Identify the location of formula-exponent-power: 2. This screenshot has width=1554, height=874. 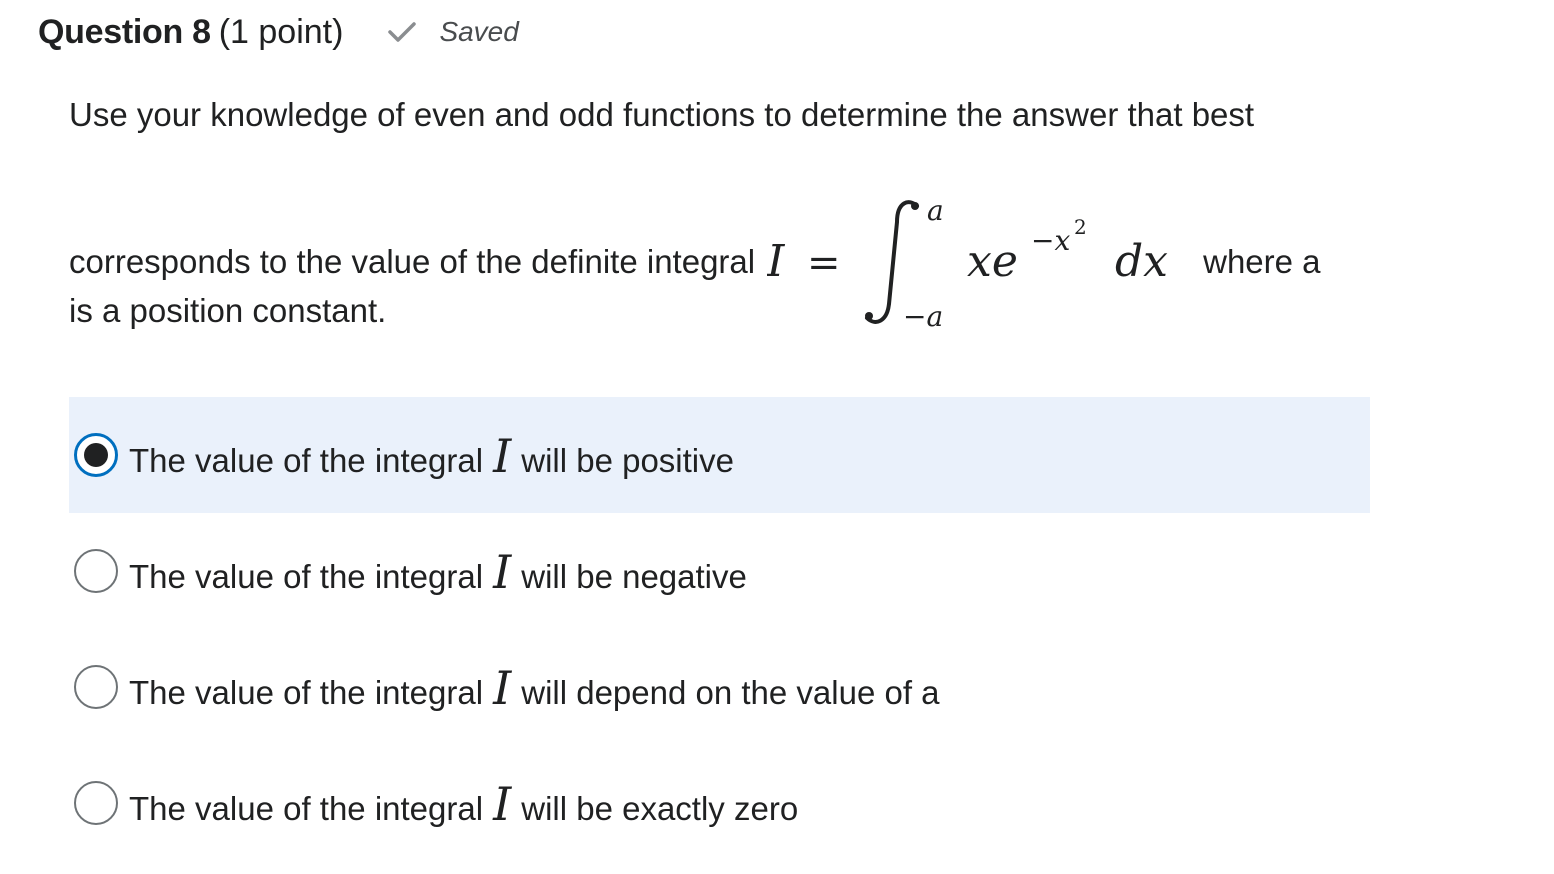
(1080, 227).